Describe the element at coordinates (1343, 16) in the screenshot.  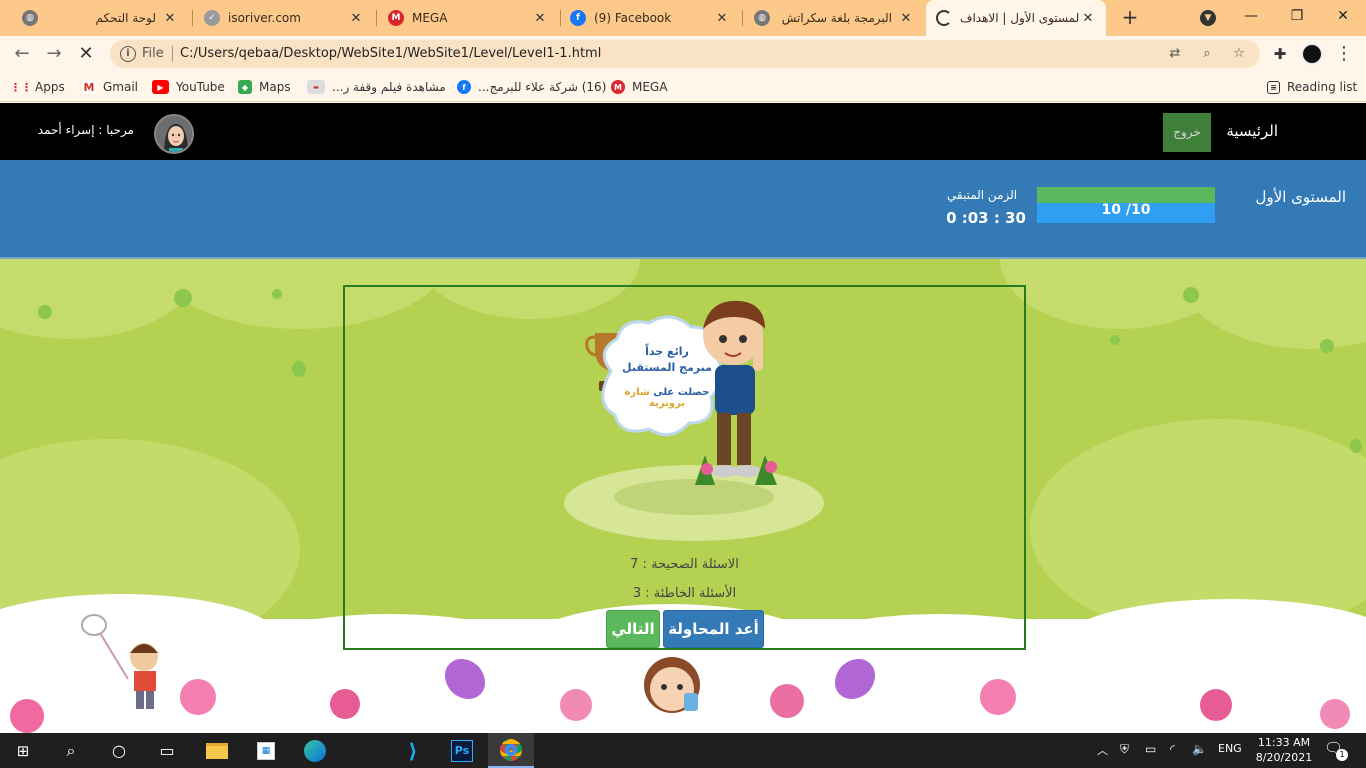
I see `close-window-button: ✕` at that location.